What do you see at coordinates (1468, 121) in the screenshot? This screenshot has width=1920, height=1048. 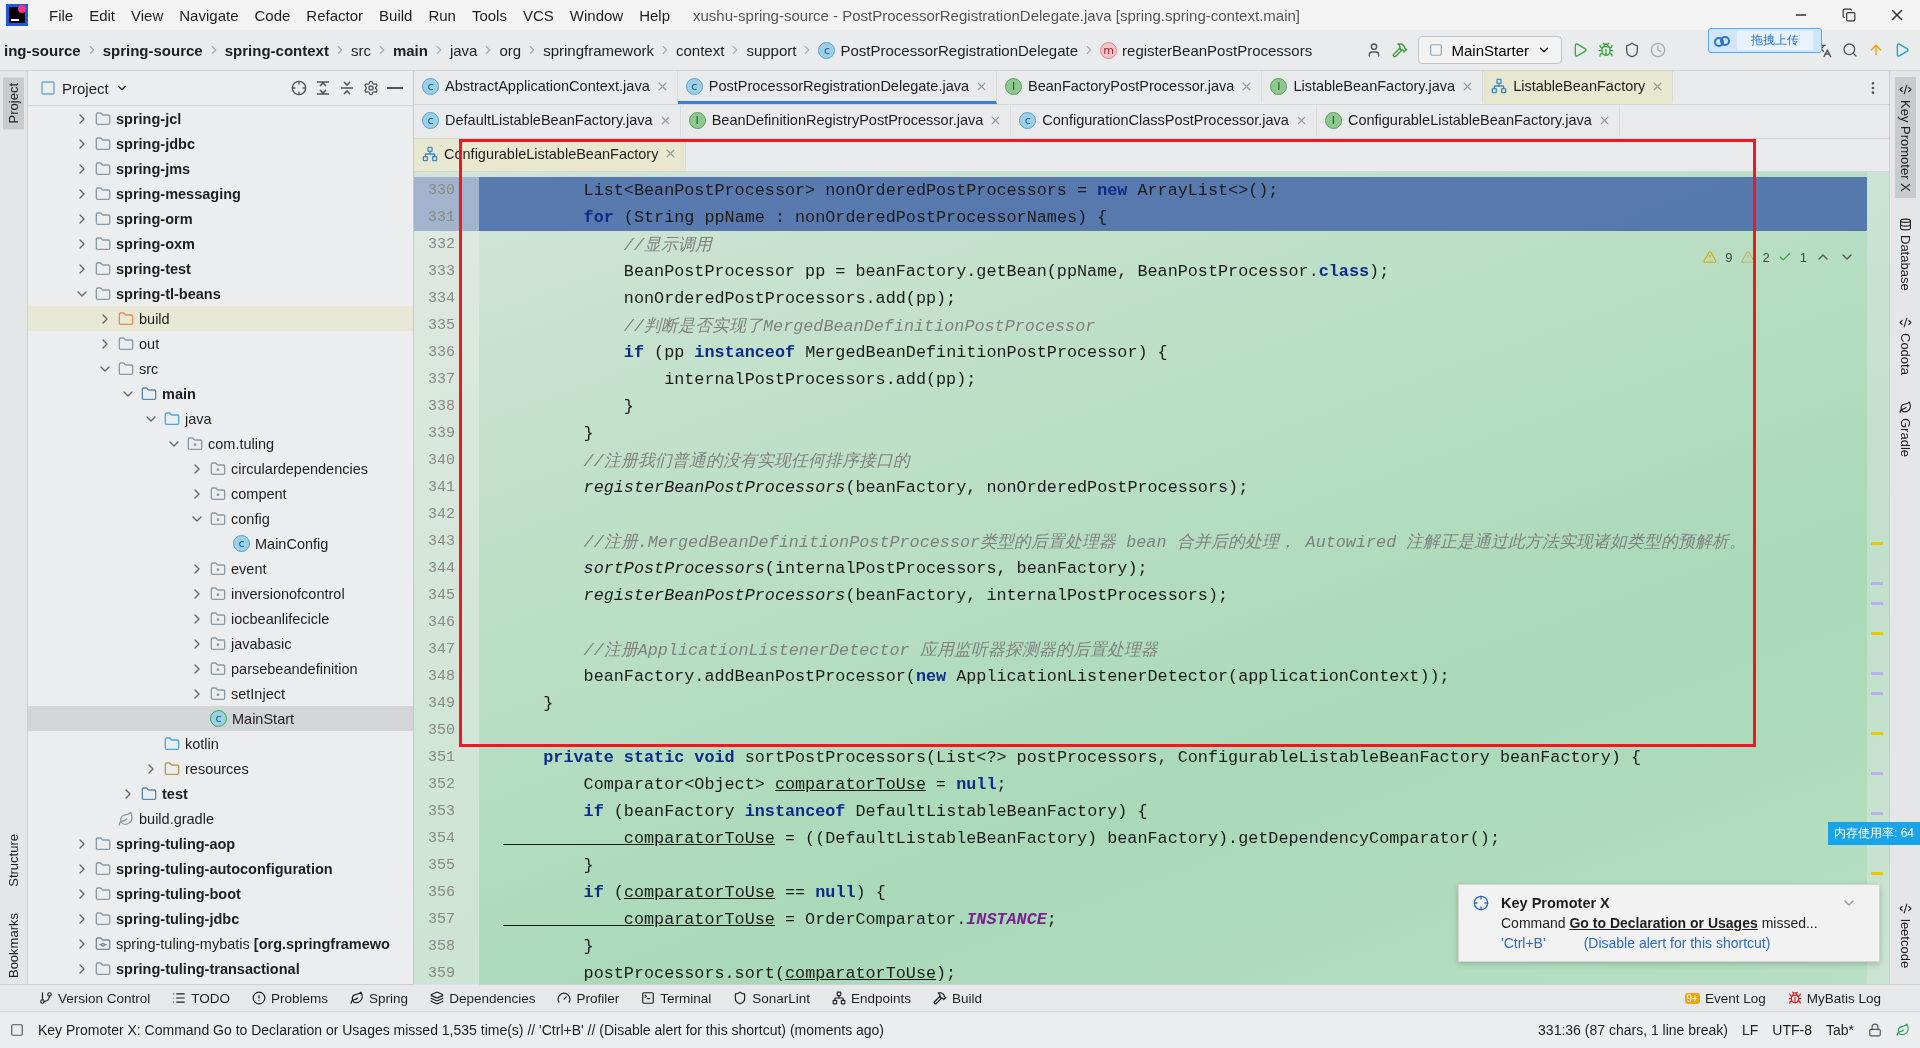 I see `editor-tab: I ConfigurableListableBeanFactory.java` at bounding box center [1468, 121].